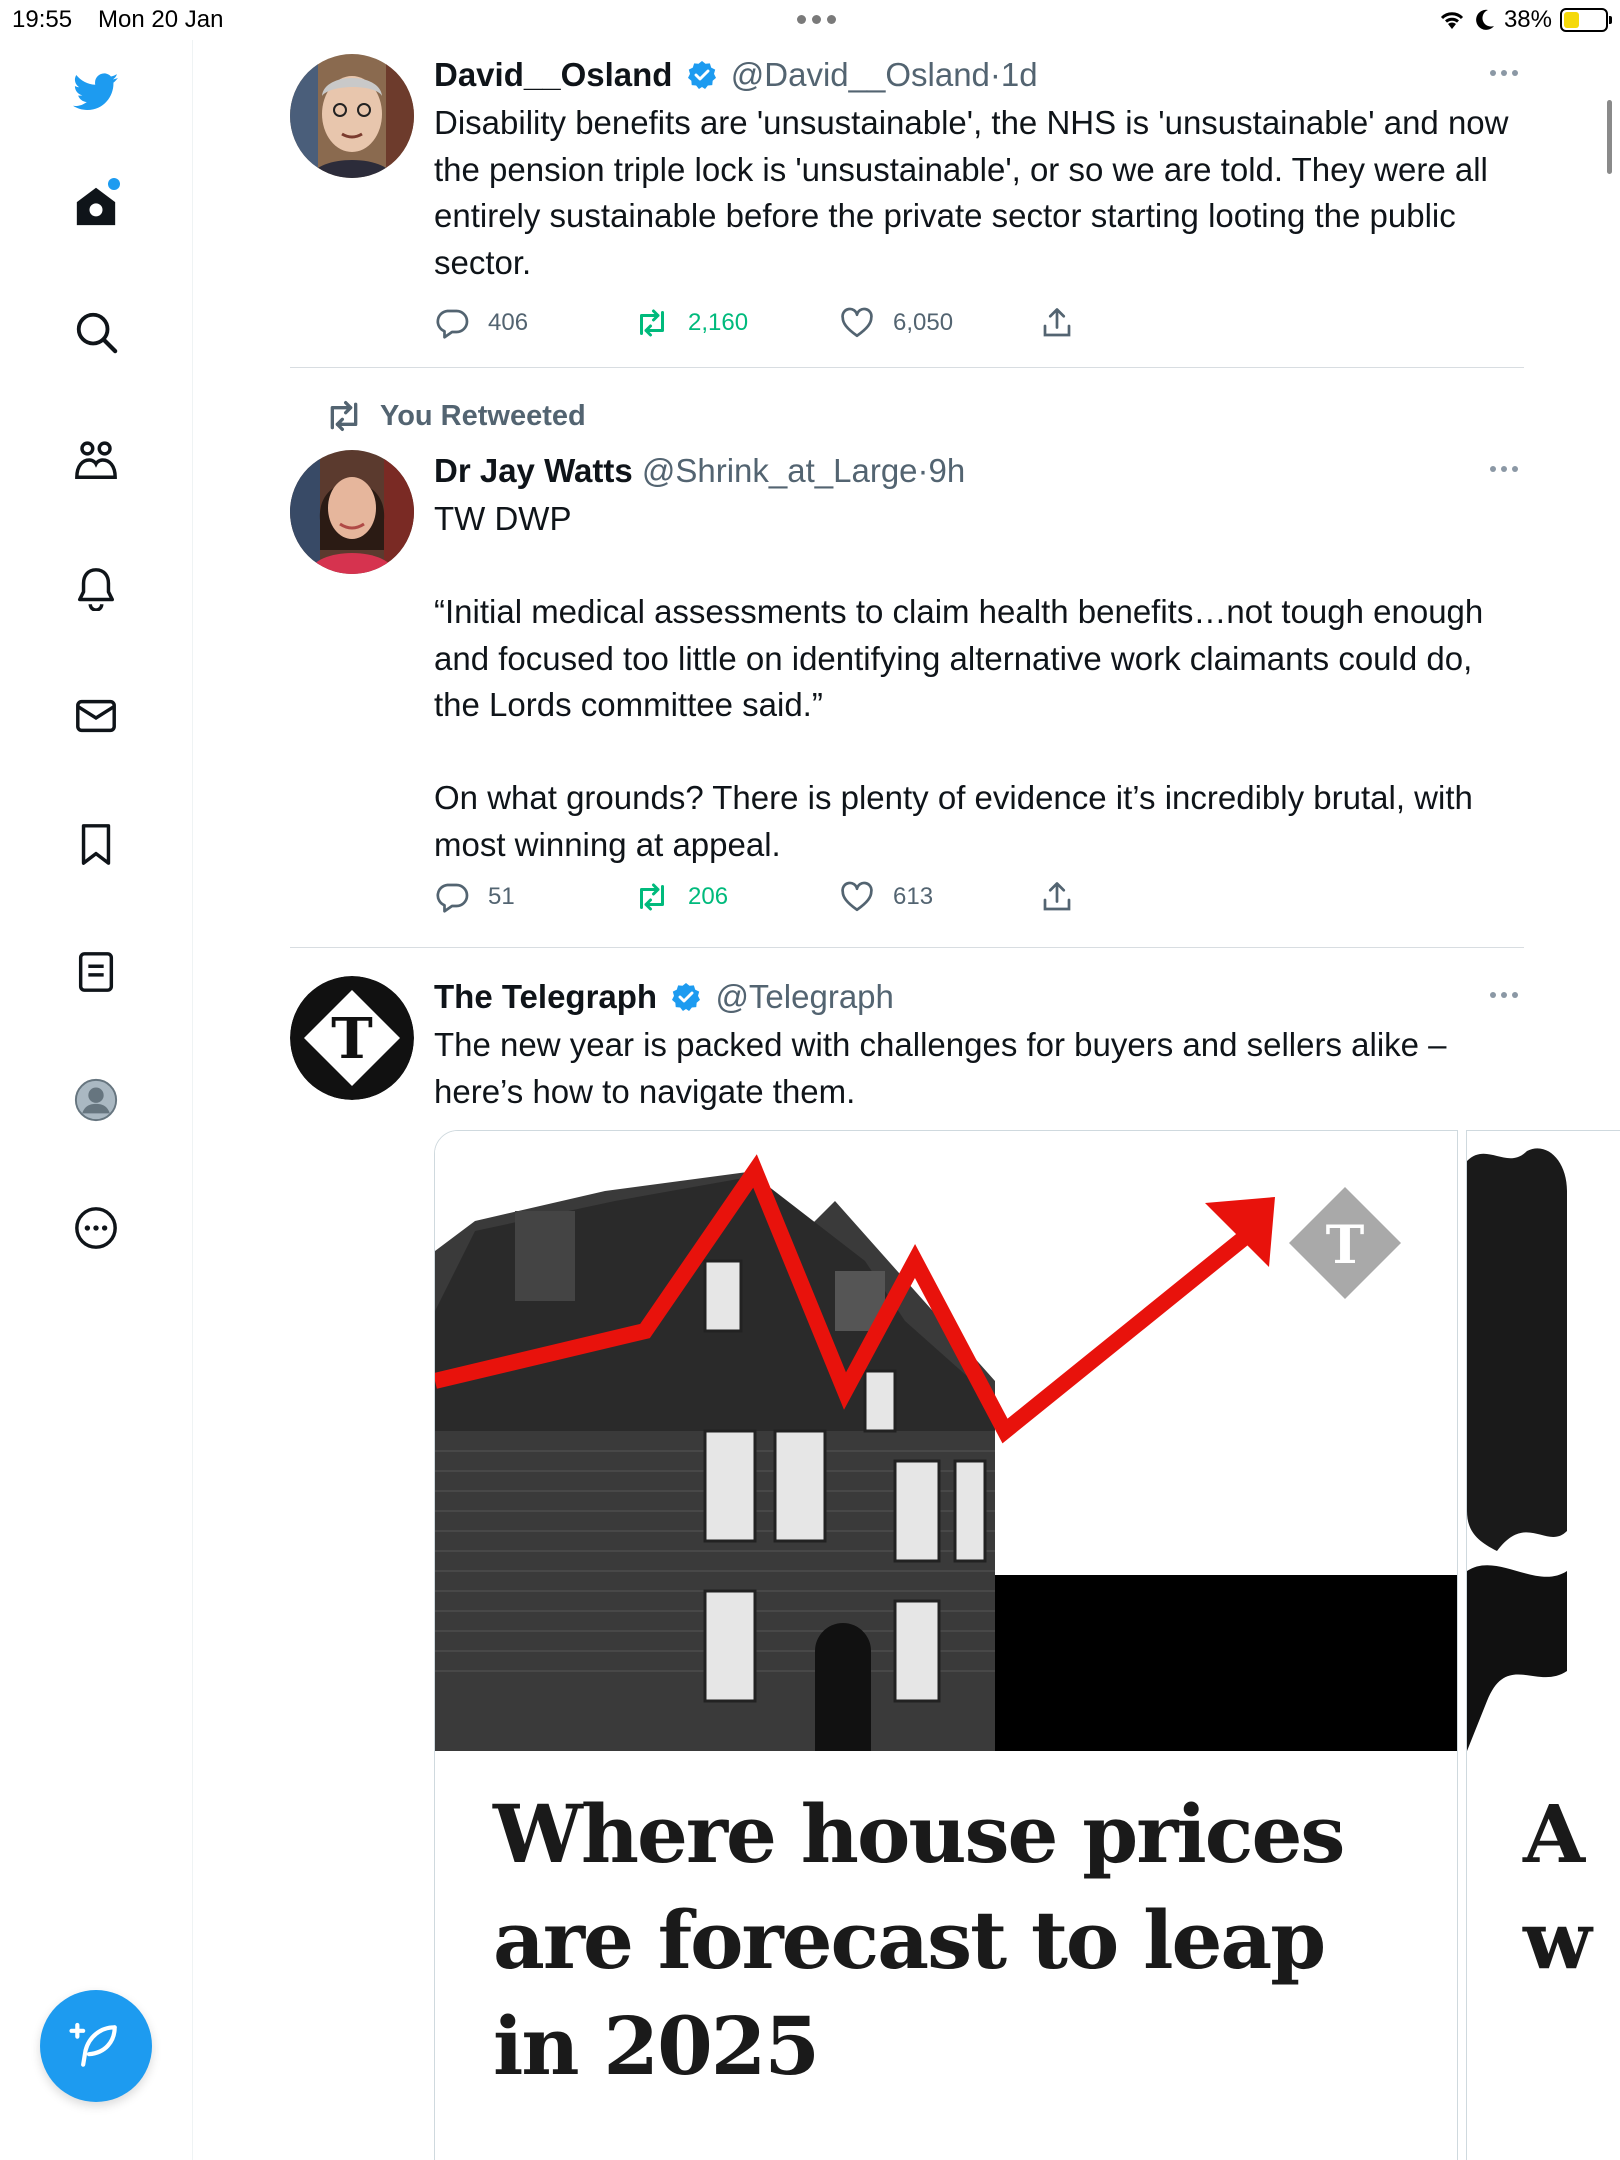  What do you see at coordinates (96, 716) in the screenshot?
I see `mail-icon` at bounding box center [96, 716].